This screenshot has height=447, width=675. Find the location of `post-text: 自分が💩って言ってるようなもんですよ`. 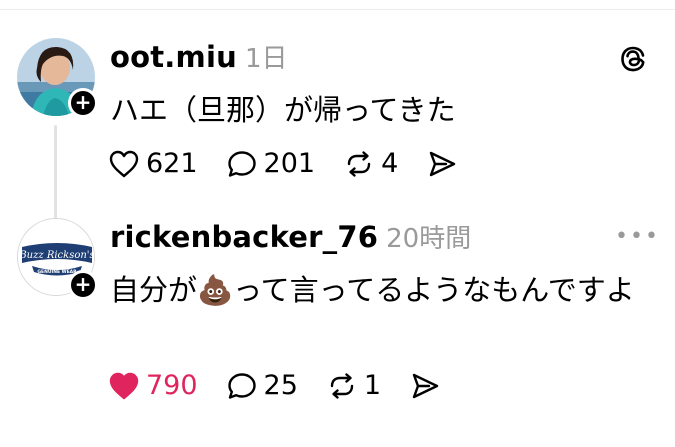

post-text: 自分が💩って言ってるようなもんですよ is located at coordinates (380, 290).